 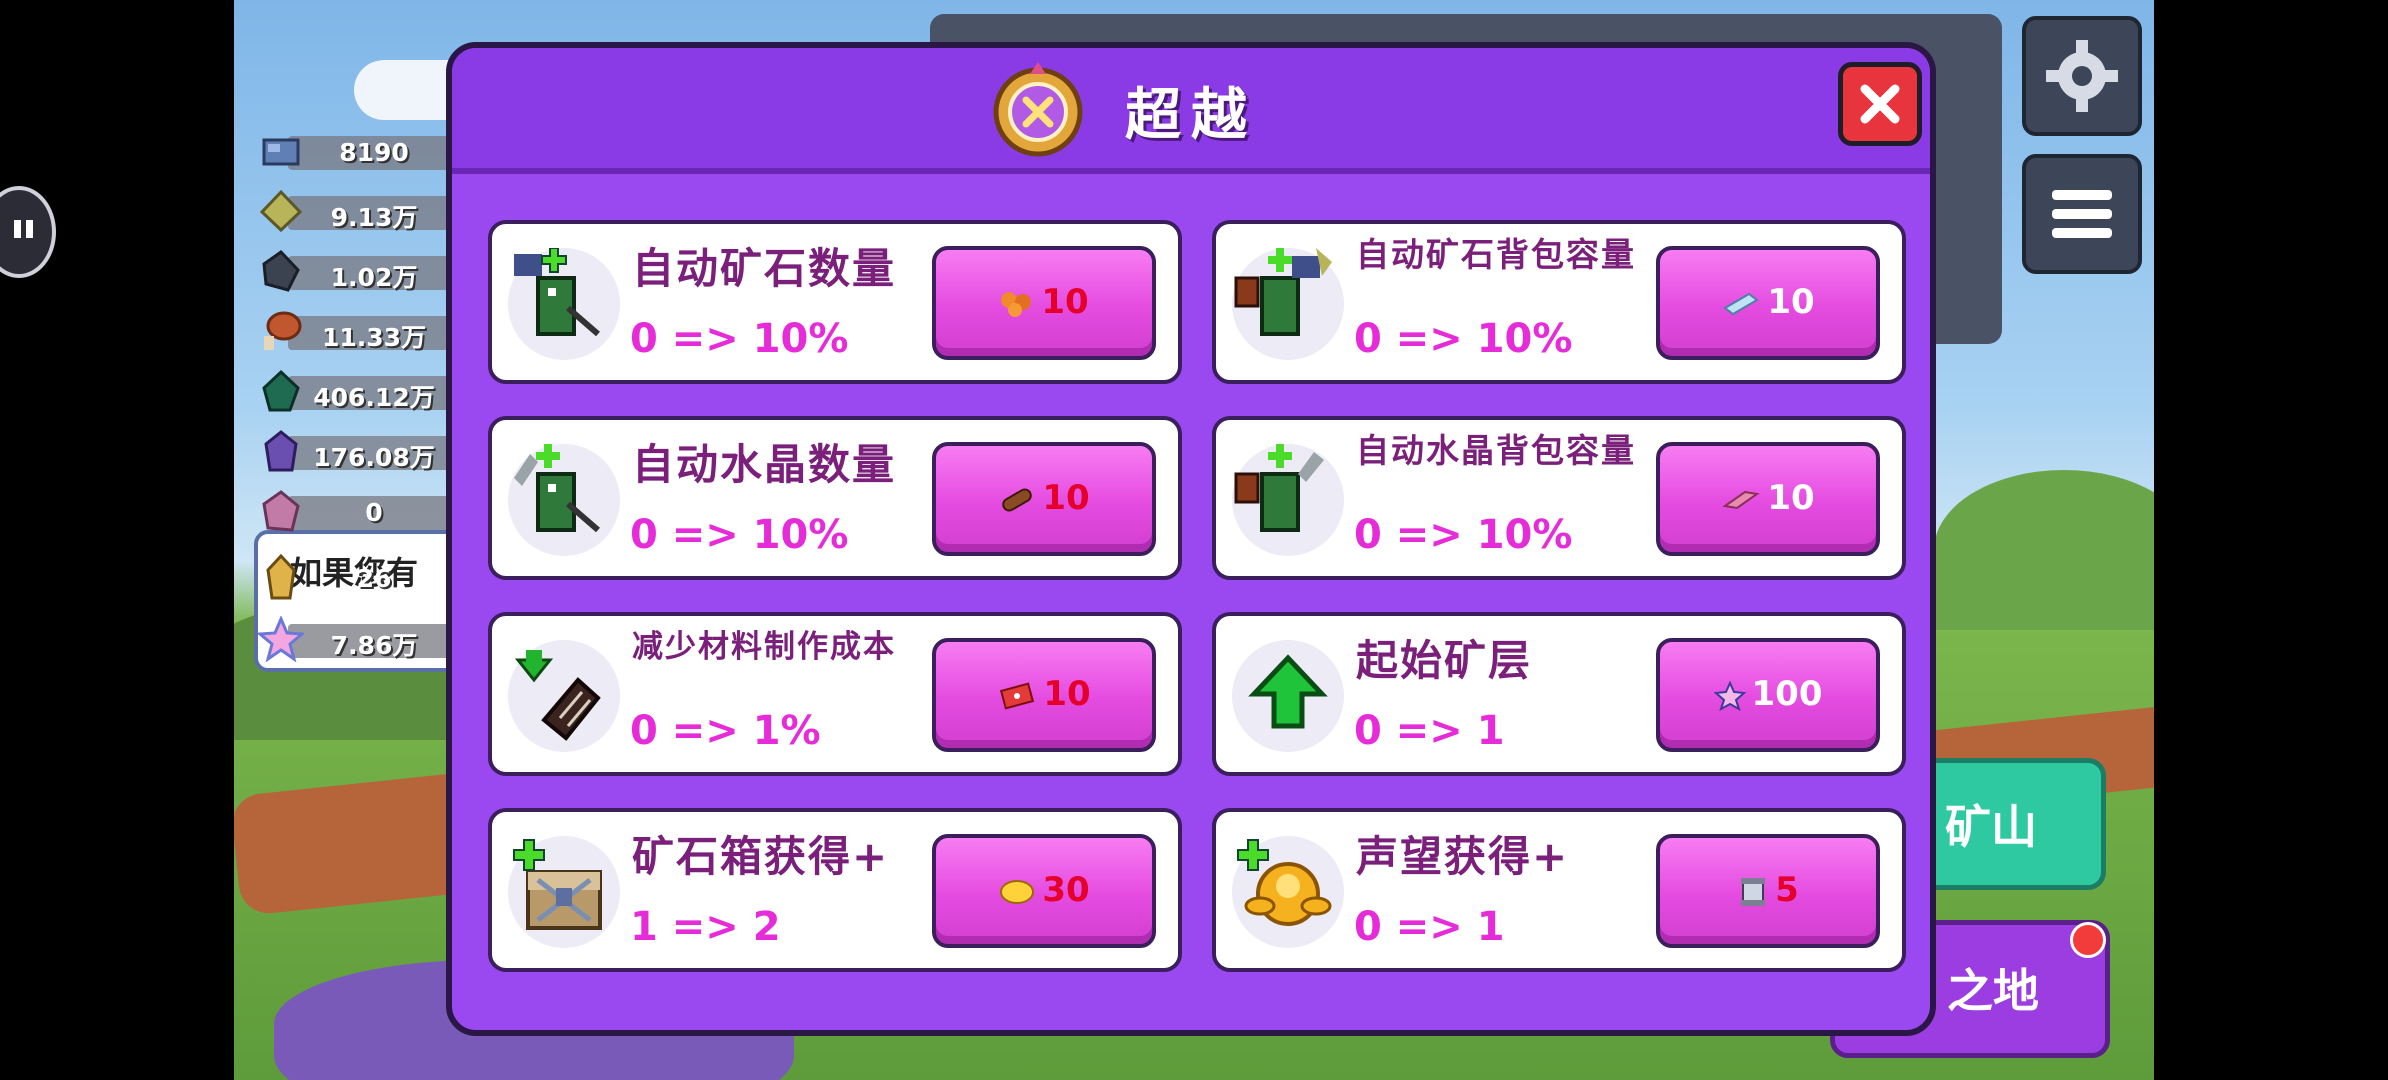 What do you see at coordinates (359, 512) in the screenshot?
I see `resource-pink-crystal: 0` at bounding box center [359, 512].